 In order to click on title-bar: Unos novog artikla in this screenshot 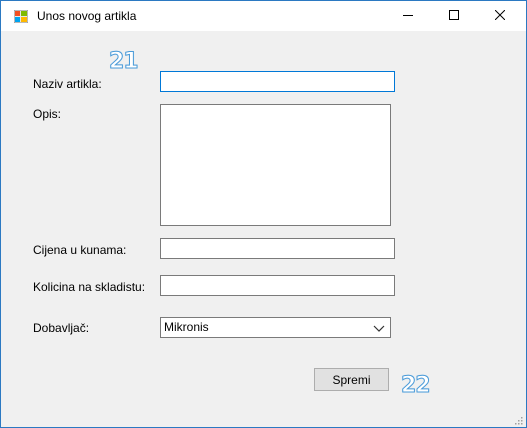, I will do `click(263, 16)`.